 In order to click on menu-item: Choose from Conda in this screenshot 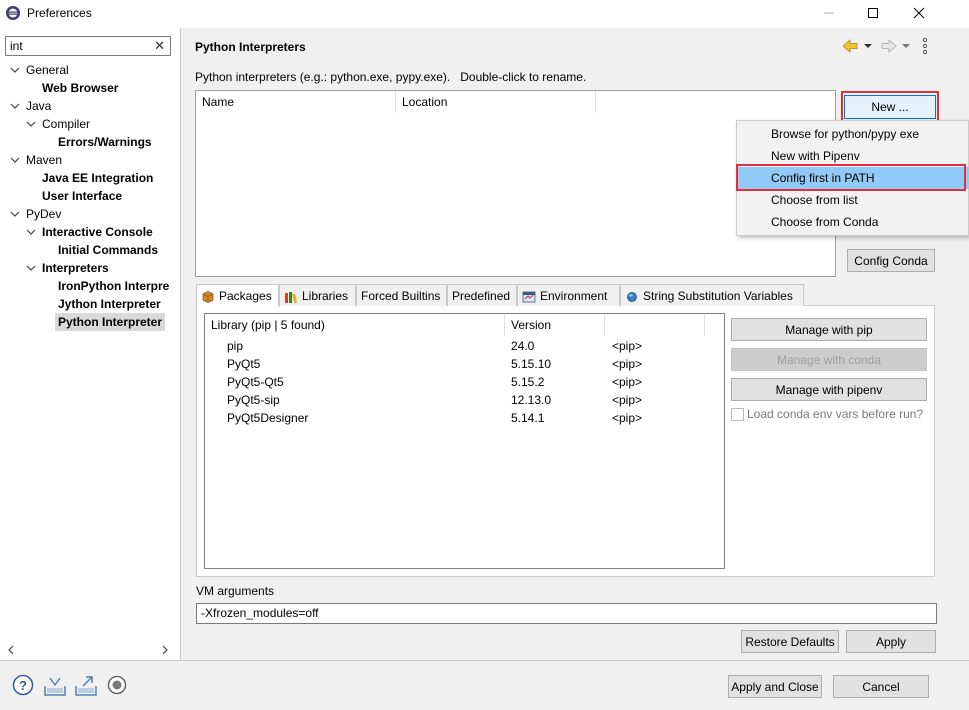, I will do `click(853, 222)`.